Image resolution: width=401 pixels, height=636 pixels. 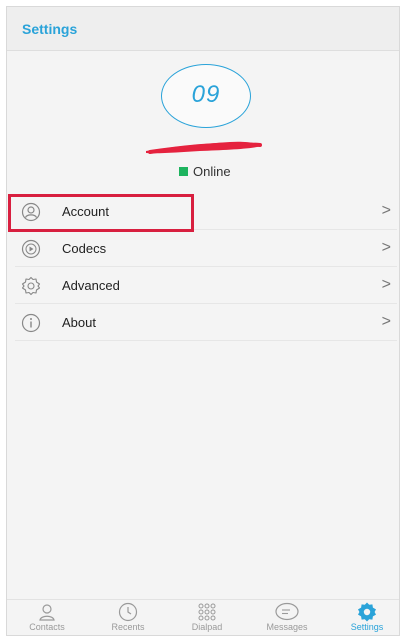 What do you see at coordinates (212, 171) in the screenshot?
I see `status-text: Online` at bounding box center [212, 171].